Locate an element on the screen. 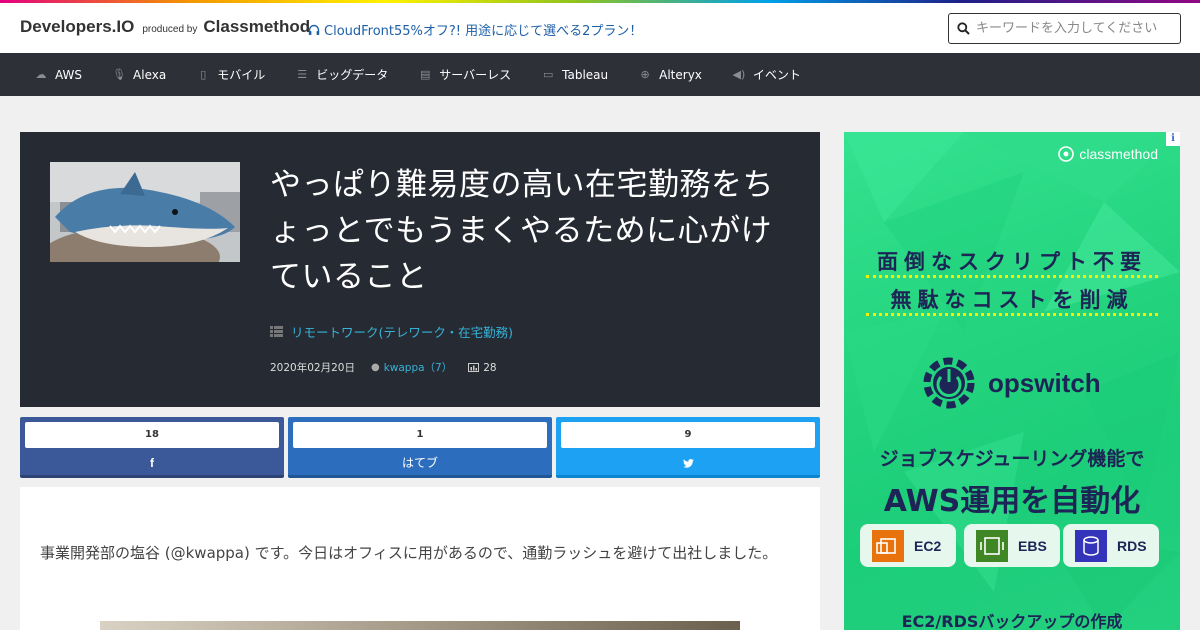  ad-footer-text: EC2/RDSバックアップの作成 is located at coordinates (1012, 621).